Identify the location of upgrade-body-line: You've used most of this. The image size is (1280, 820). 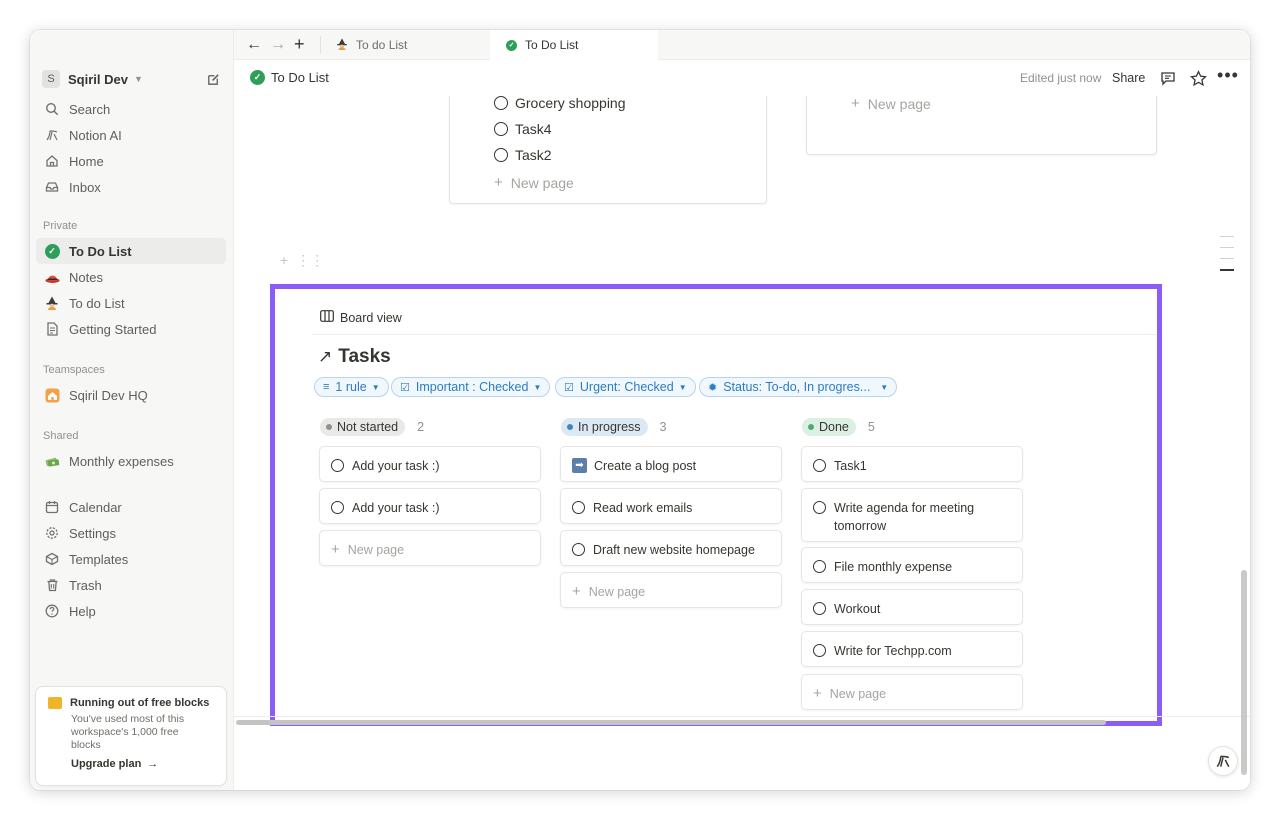
(128, 719).